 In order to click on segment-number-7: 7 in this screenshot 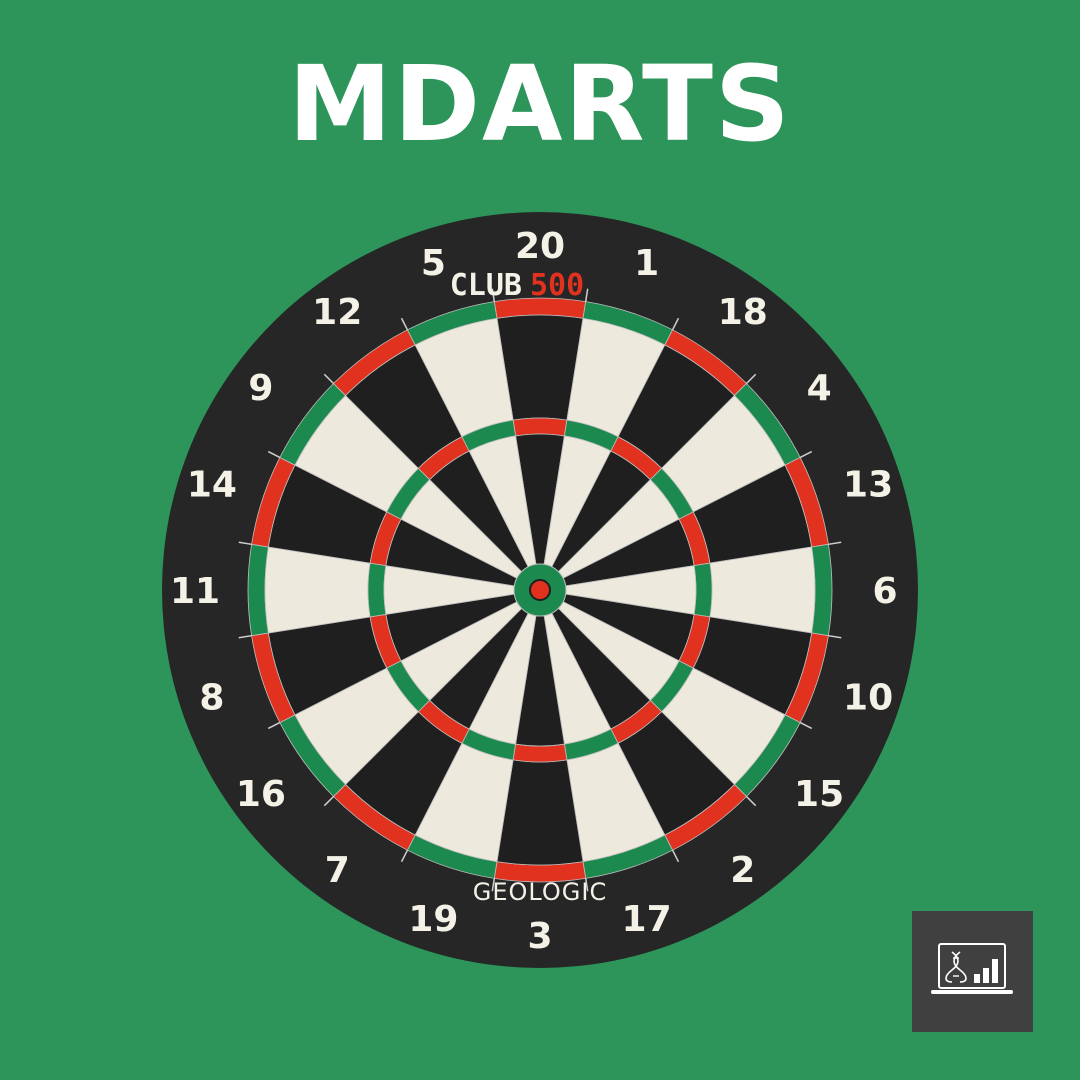, I will do `click(337, 870)`.